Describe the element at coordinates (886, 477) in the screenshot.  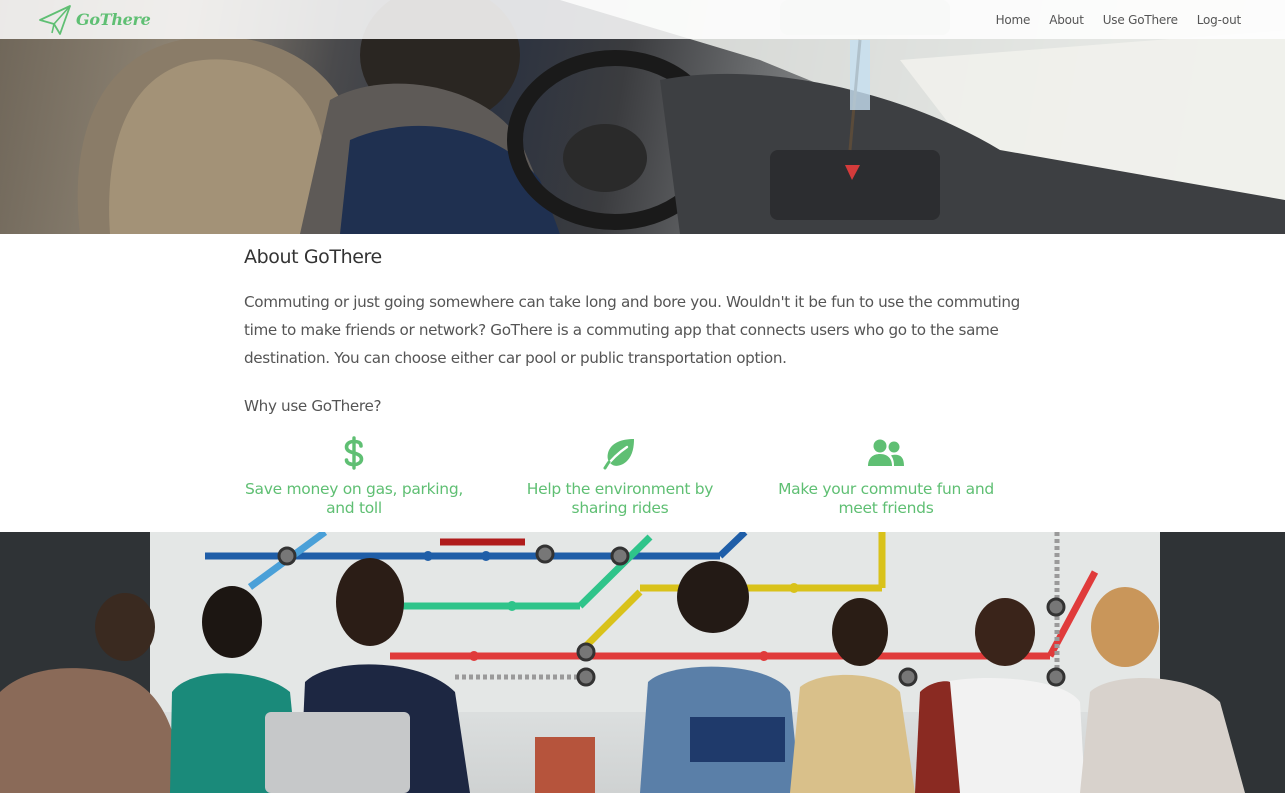
I see `feature-meet-friends: Make your commute fun and meet friends` at that location.